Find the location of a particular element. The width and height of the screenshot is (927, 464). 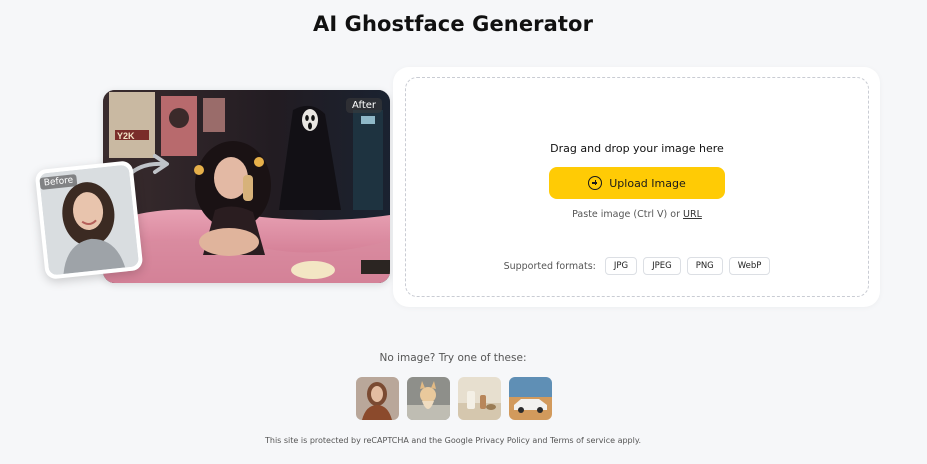

sample-images is located at coordinates (454, 398).